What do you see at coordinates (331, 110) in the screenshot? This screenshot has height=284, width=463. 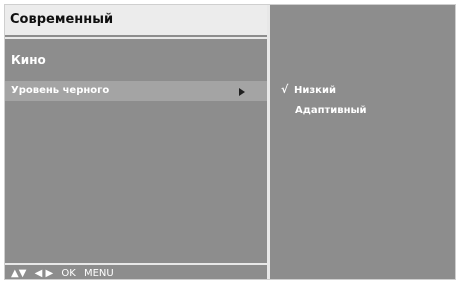 I see `option-adaptive: Адаптивный` at bounding box center [331, 110].